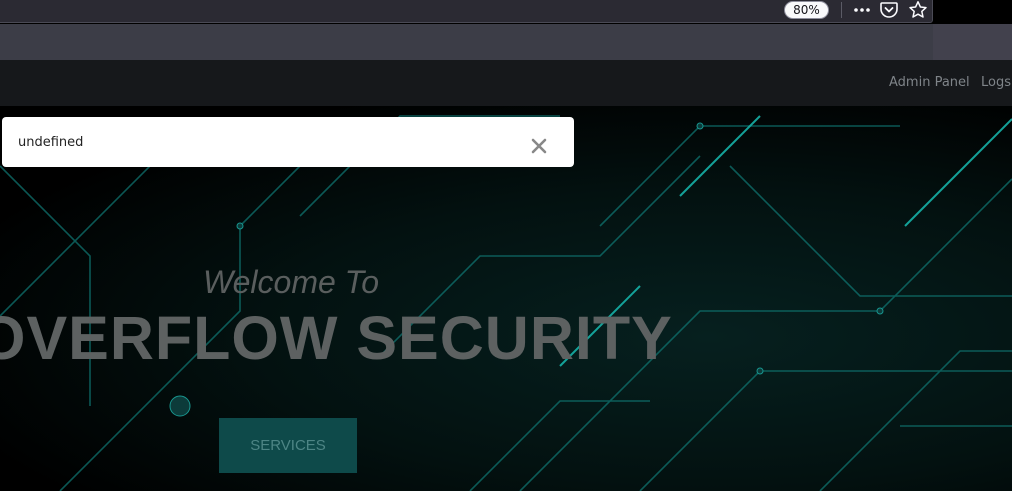 This screenshot has width=1012, height=491. What do you see at coordinates (51, 142) in the screenshot?
I see `toast-message: undefined` at bounding box center [51, 142].